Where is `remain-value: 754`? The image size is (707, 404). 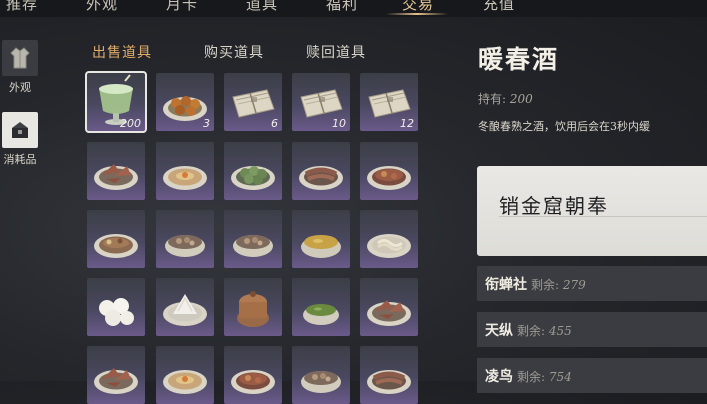
remain-value: 754 is located at coordinates (560, 377).